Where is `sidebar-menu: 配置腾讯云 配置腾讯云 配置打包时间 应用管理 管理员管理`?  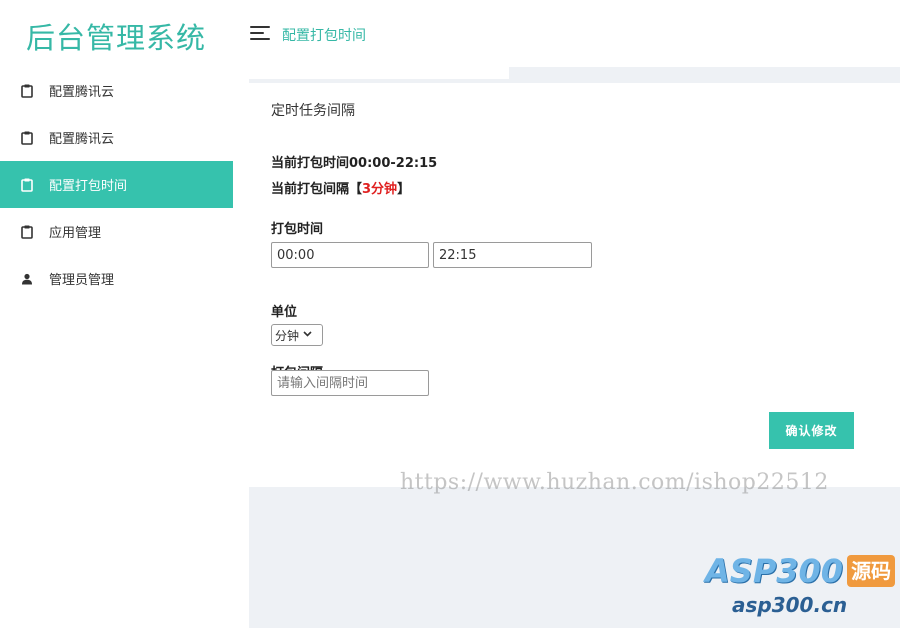
sidebar-menu: 配置腾讯云 配置腾讯云 配置打包时间 应用管理 管理员管理 is located at coordinates (116, 184).